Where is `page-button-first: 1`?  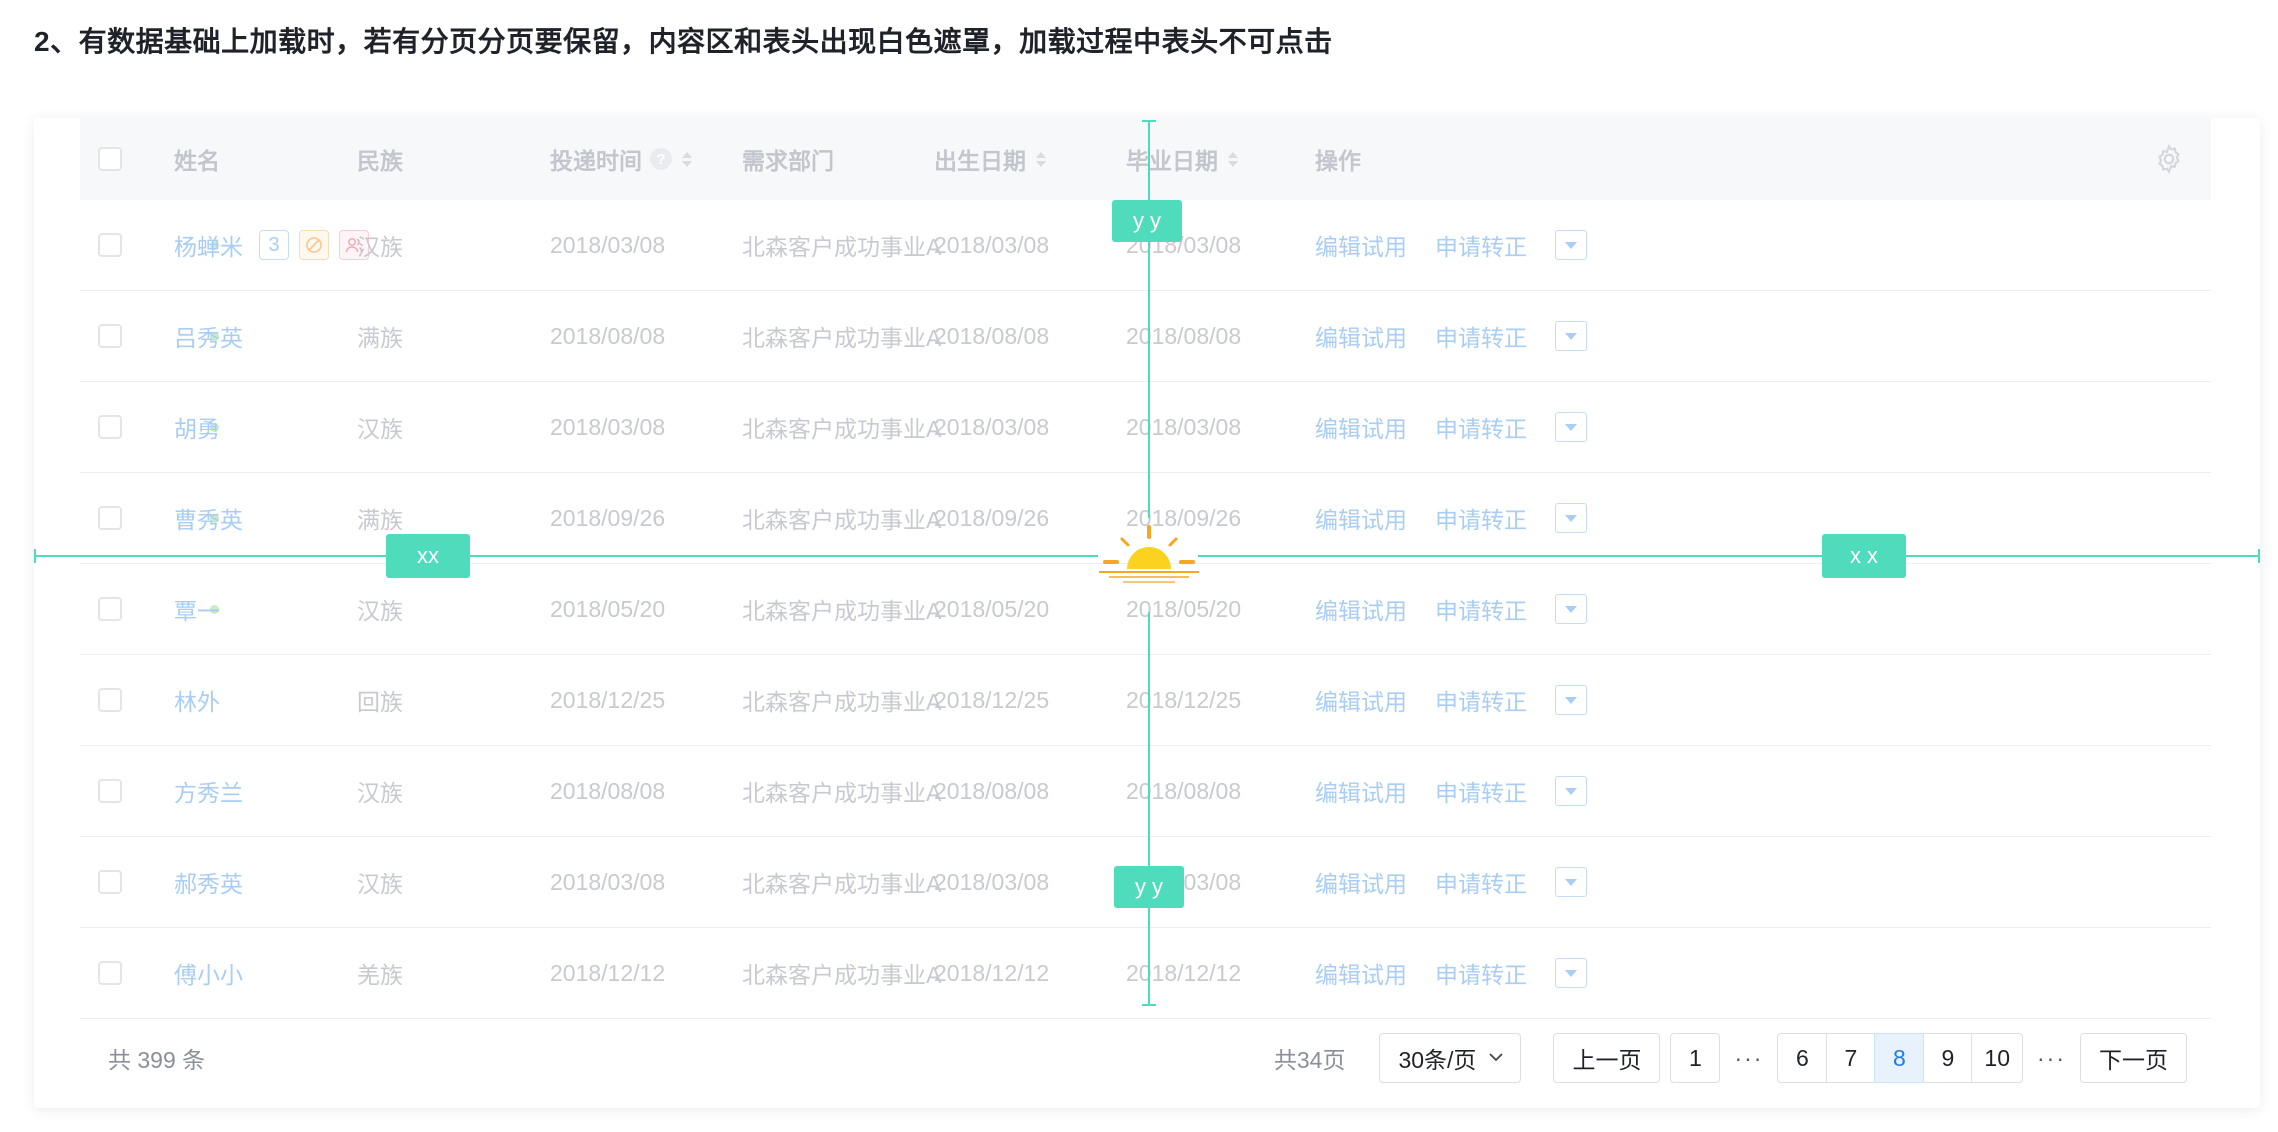
page-button-first: 1 is located at coordinates (1695, 1058).